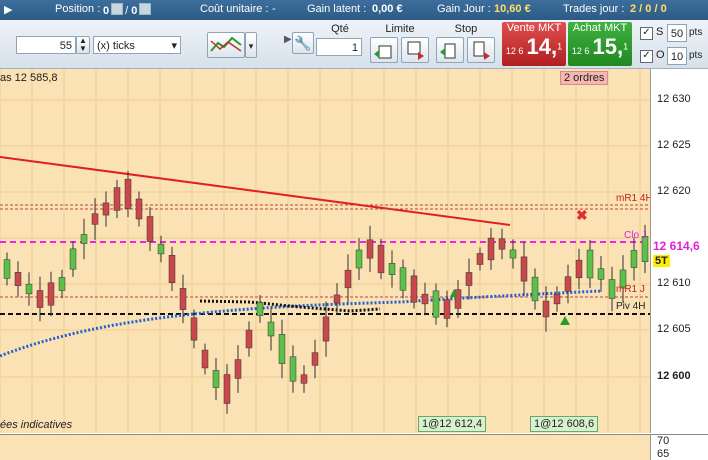  Describe the element at coordinates (646, 56) in the screenshot. I see `objective-checkbox: ✓` at that location.